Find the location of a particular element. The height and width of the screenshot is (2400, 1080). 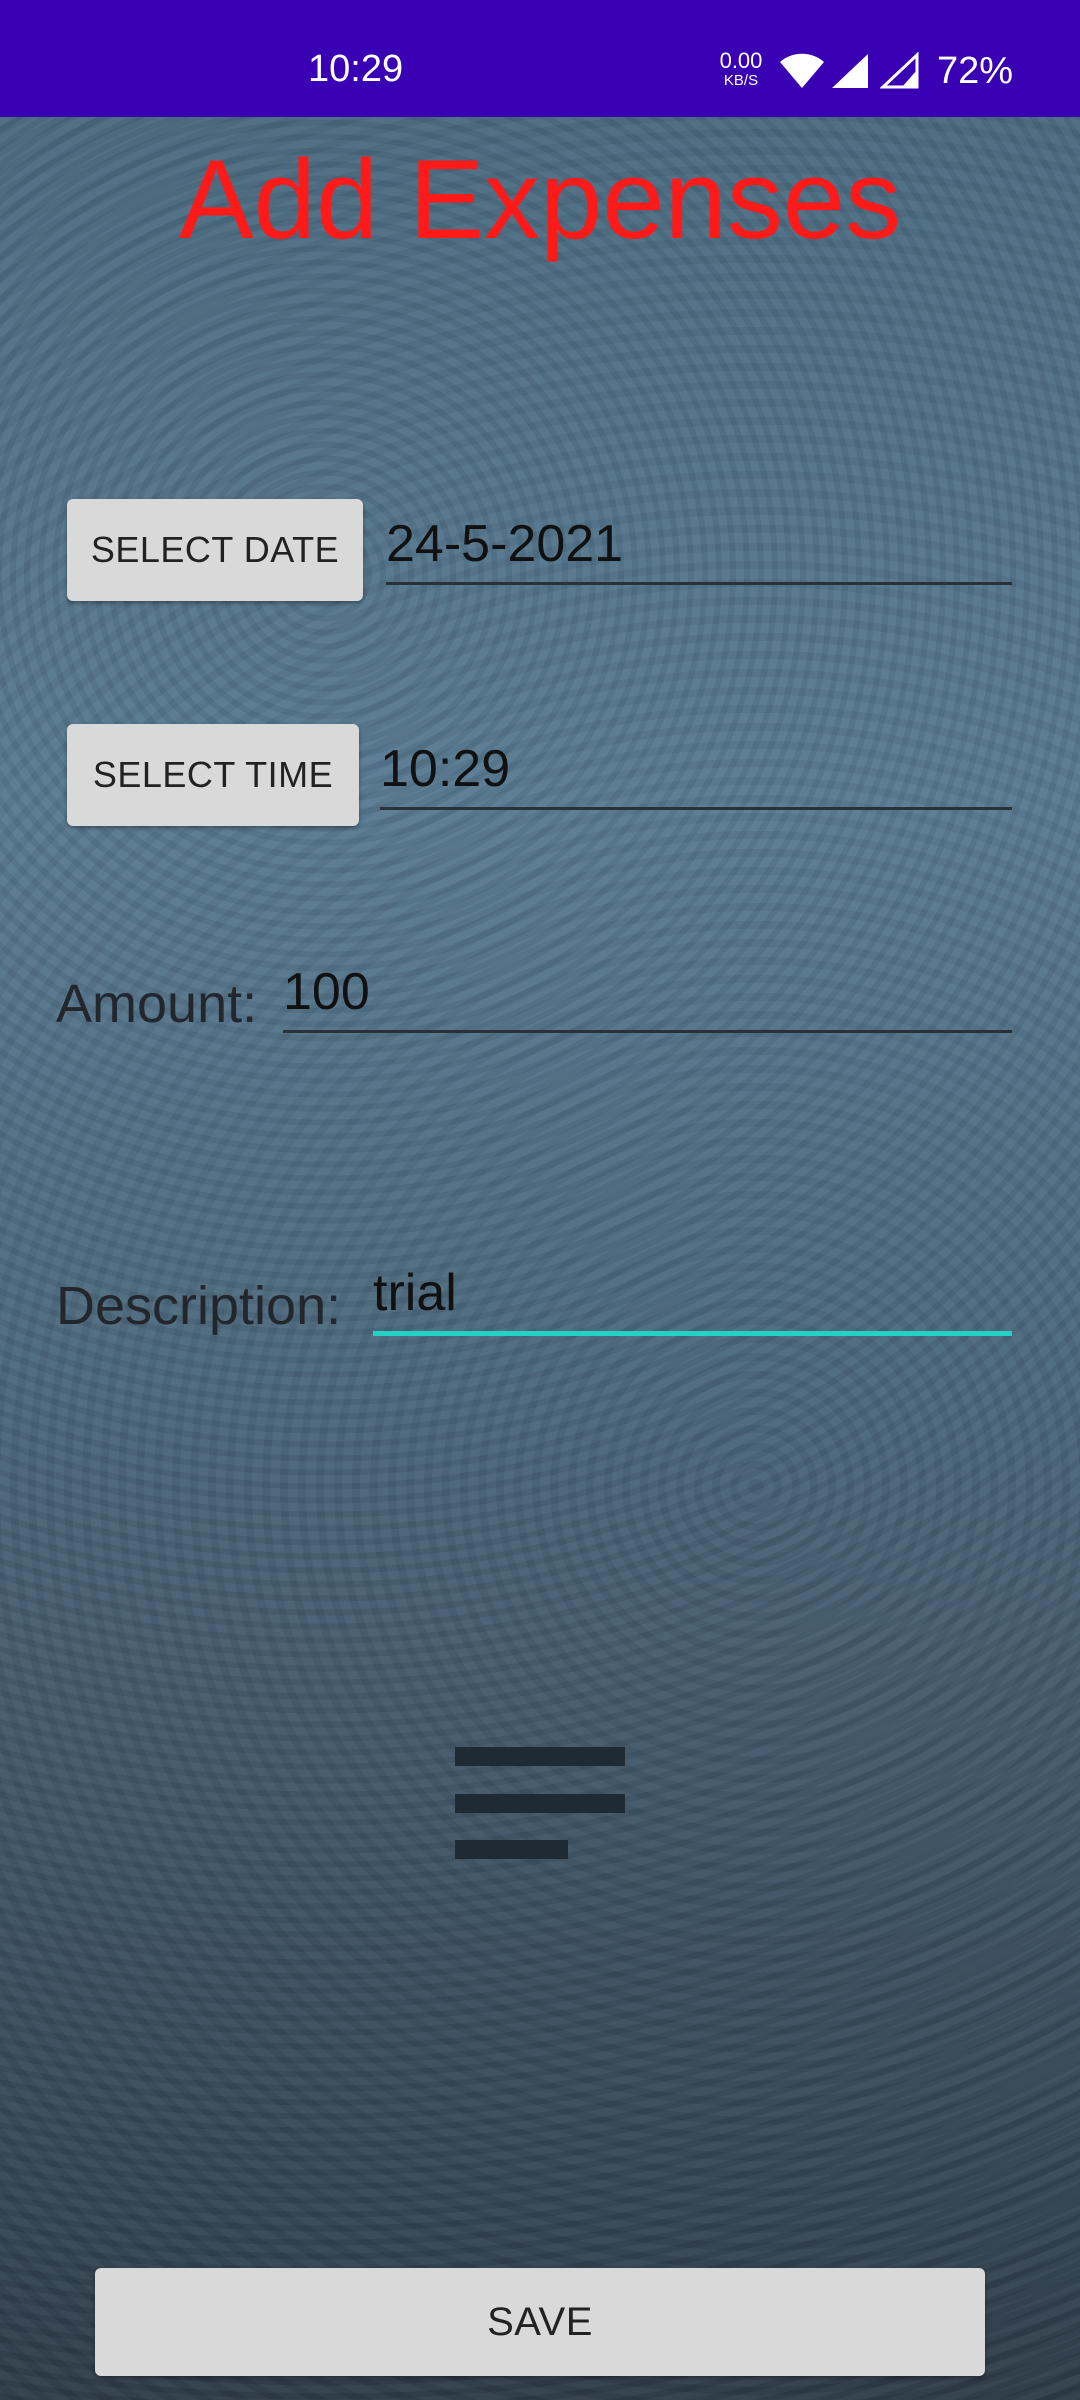

description-field: trial is located at coordinates (692, 1298).